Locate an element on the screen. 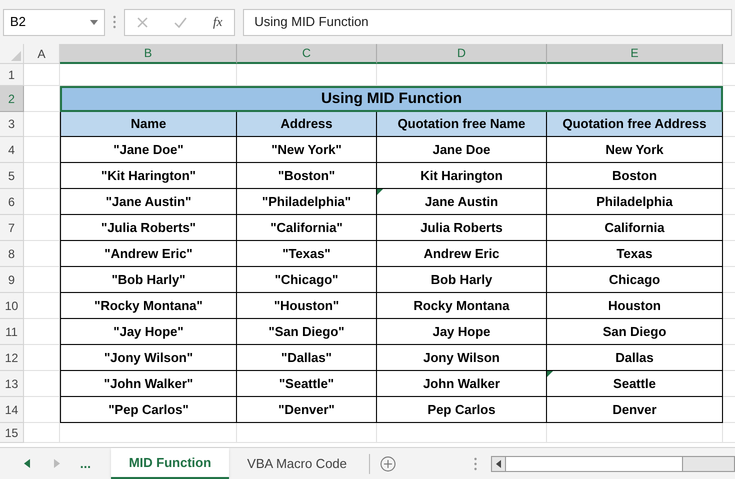 Image resolution: width=735 pixels, height=479 pixels. table-cell: Jay Hope is located at coordinates (462, 332).